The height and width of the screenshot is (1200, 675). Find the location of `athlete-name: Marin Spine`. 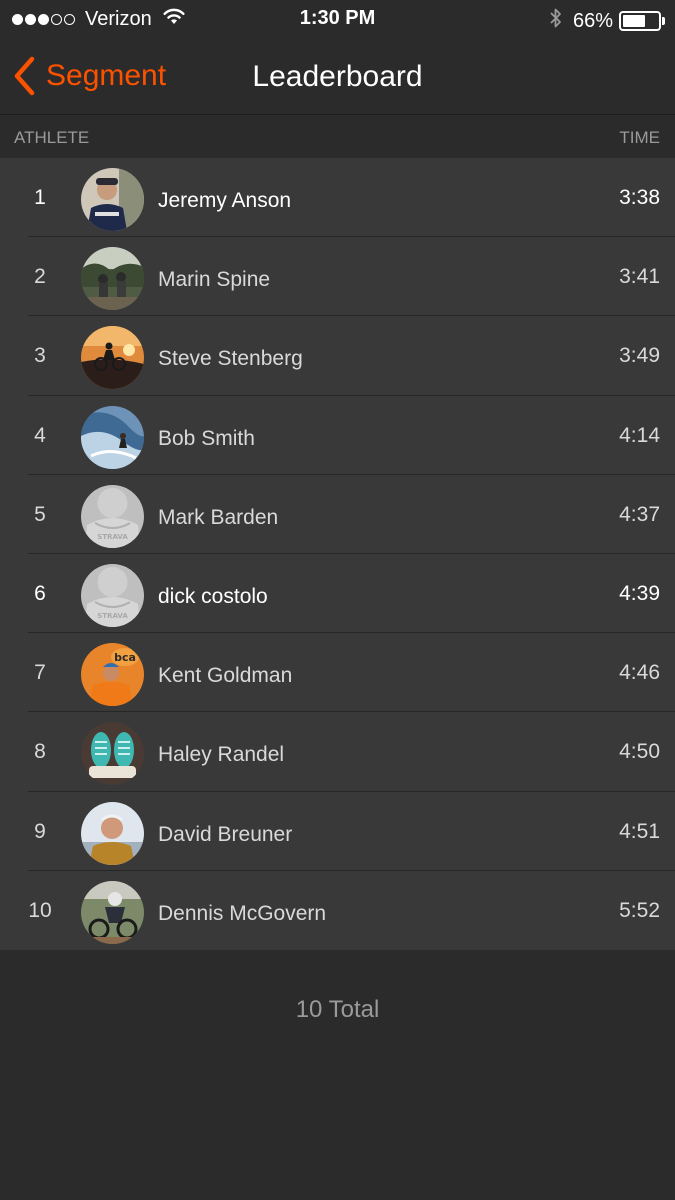

athlete-name: Marin Spine is located at coordinates (214, 280).